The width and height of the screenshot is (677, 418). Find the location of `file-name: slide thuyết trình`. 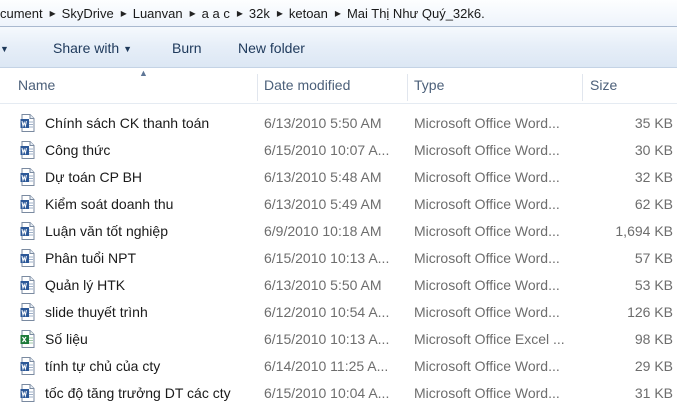

file-name: slide thuyết trình is located at coordinates (96, 312).